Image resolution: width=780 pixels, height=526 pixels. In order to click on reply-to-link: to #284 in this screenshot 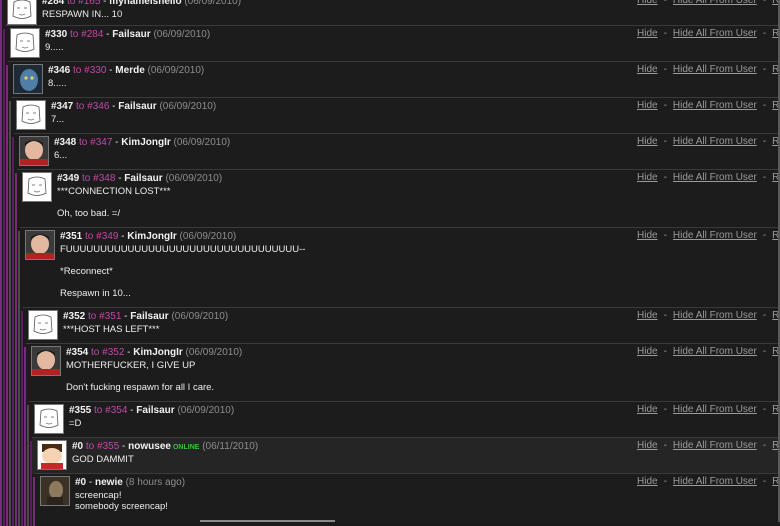, I will do `click(85, 34)`.